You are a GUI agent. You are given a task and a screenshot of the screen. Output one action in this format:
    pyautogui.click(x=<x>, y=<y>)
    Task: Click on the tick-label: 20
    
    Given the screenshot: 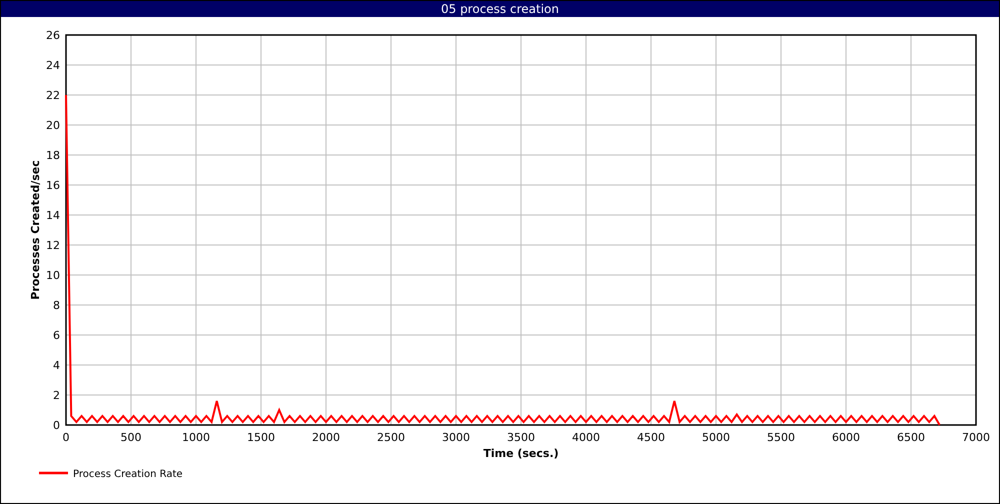 What is the action you would take?
    pyautogui.click(x=53, y=125)
    